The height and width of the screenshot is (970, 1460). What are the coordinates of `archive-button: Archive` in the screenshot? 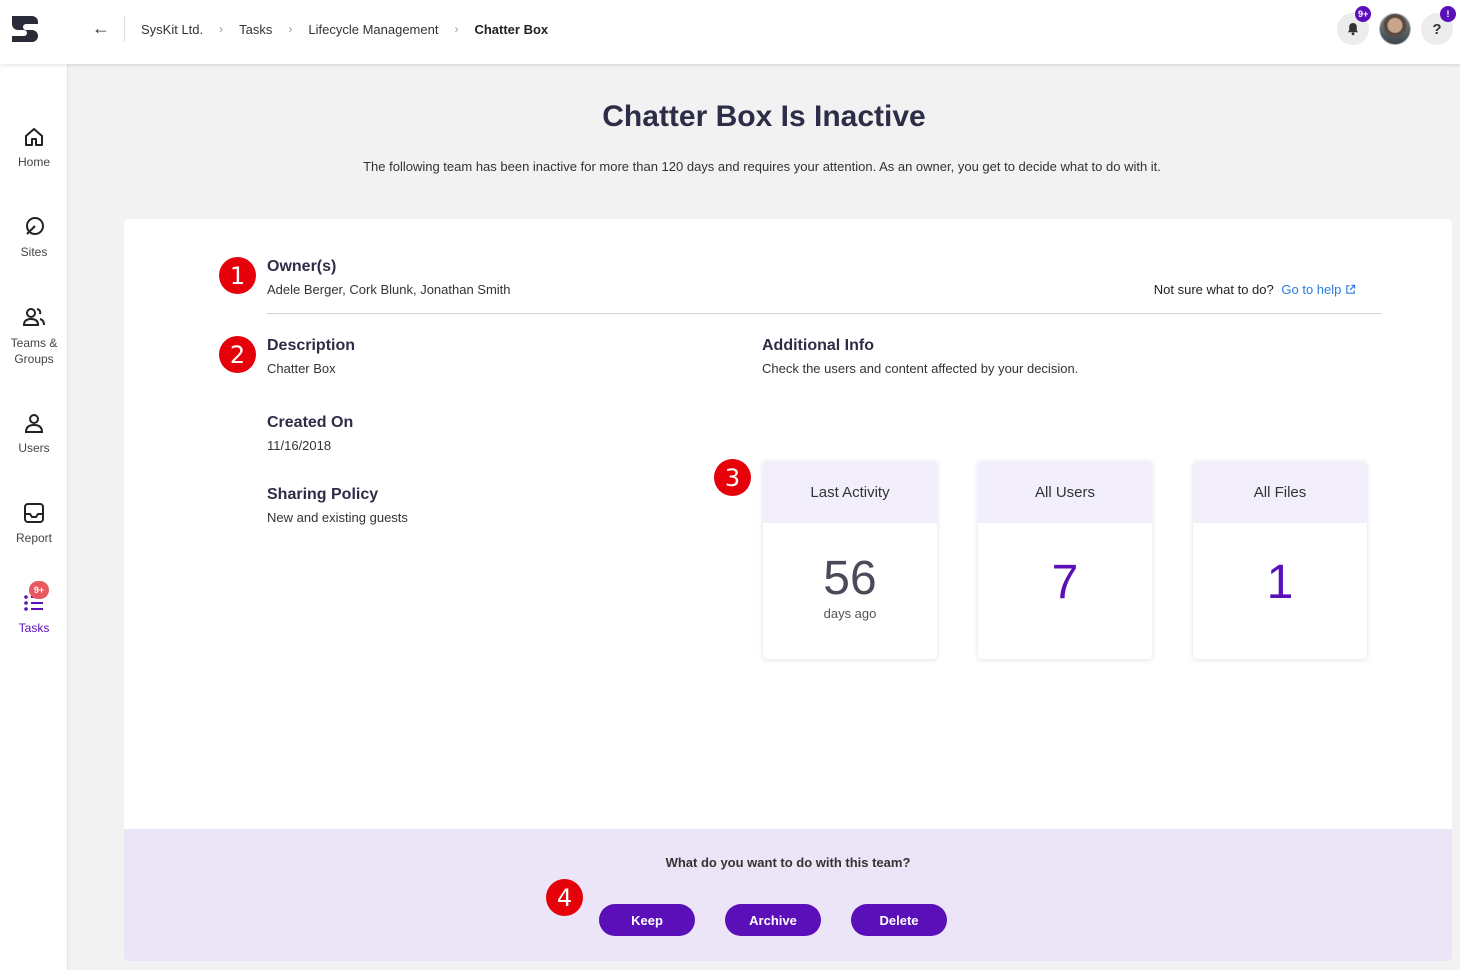 It's located at (773, 920).